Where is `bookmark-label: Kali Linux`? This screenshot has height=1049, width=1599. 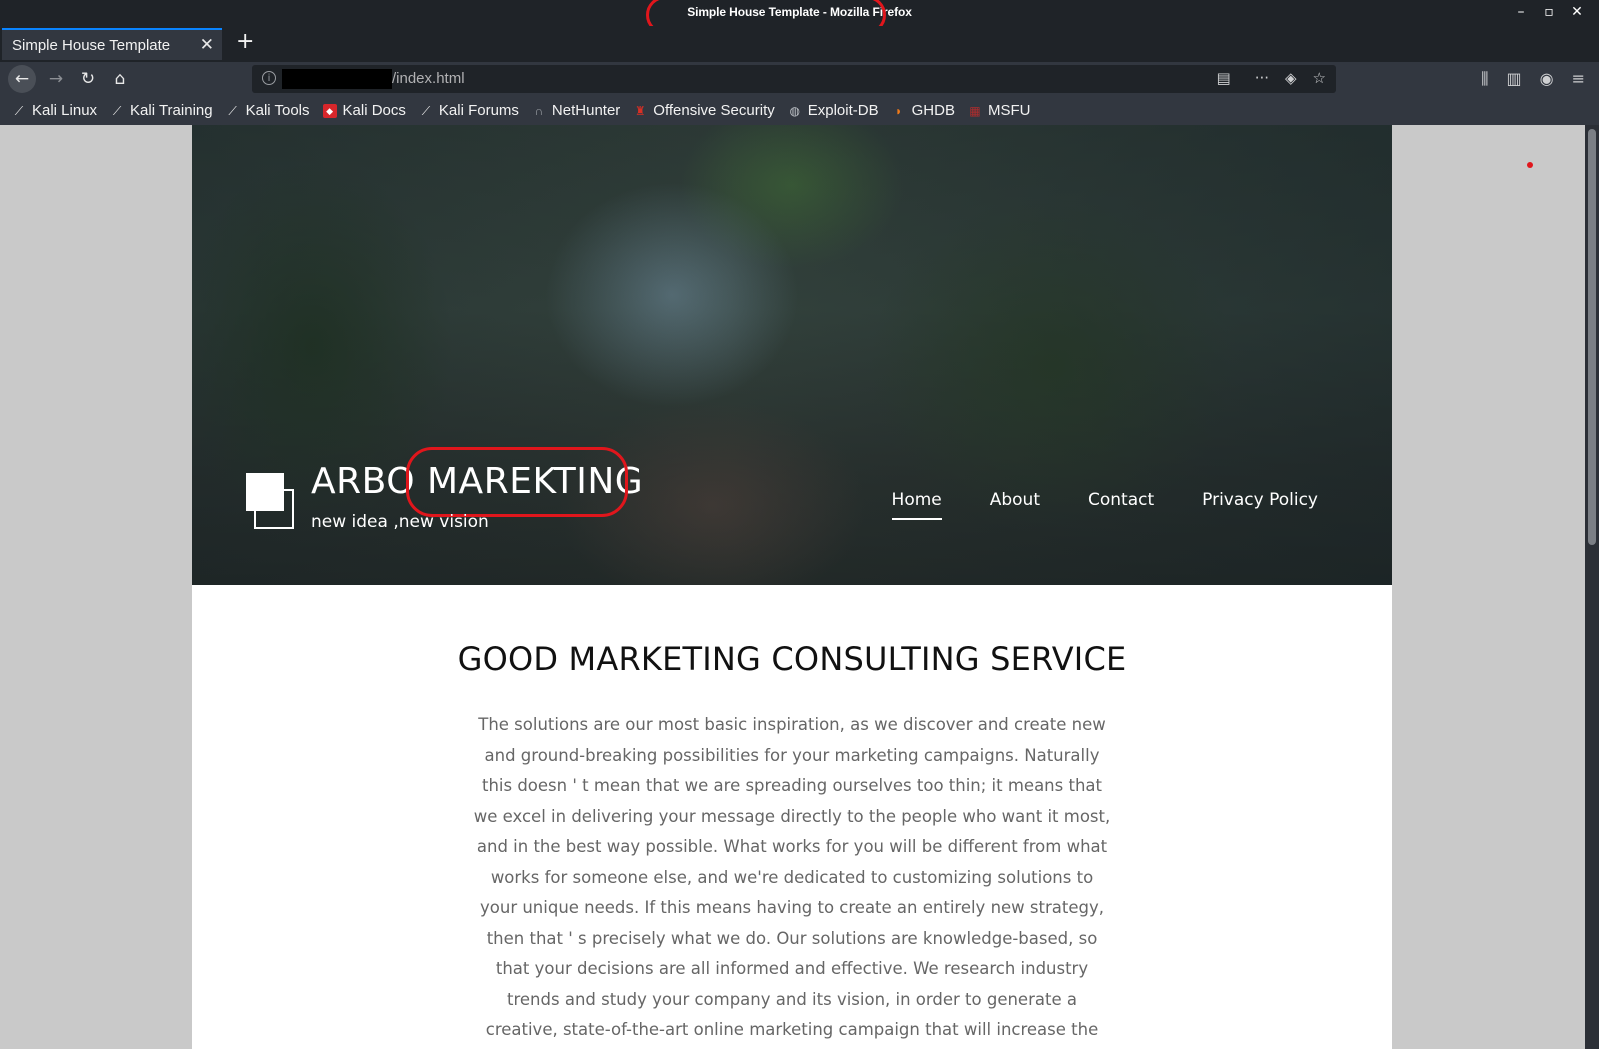 bookmark-label: Kali Linux is located at coordinates (65, 110).